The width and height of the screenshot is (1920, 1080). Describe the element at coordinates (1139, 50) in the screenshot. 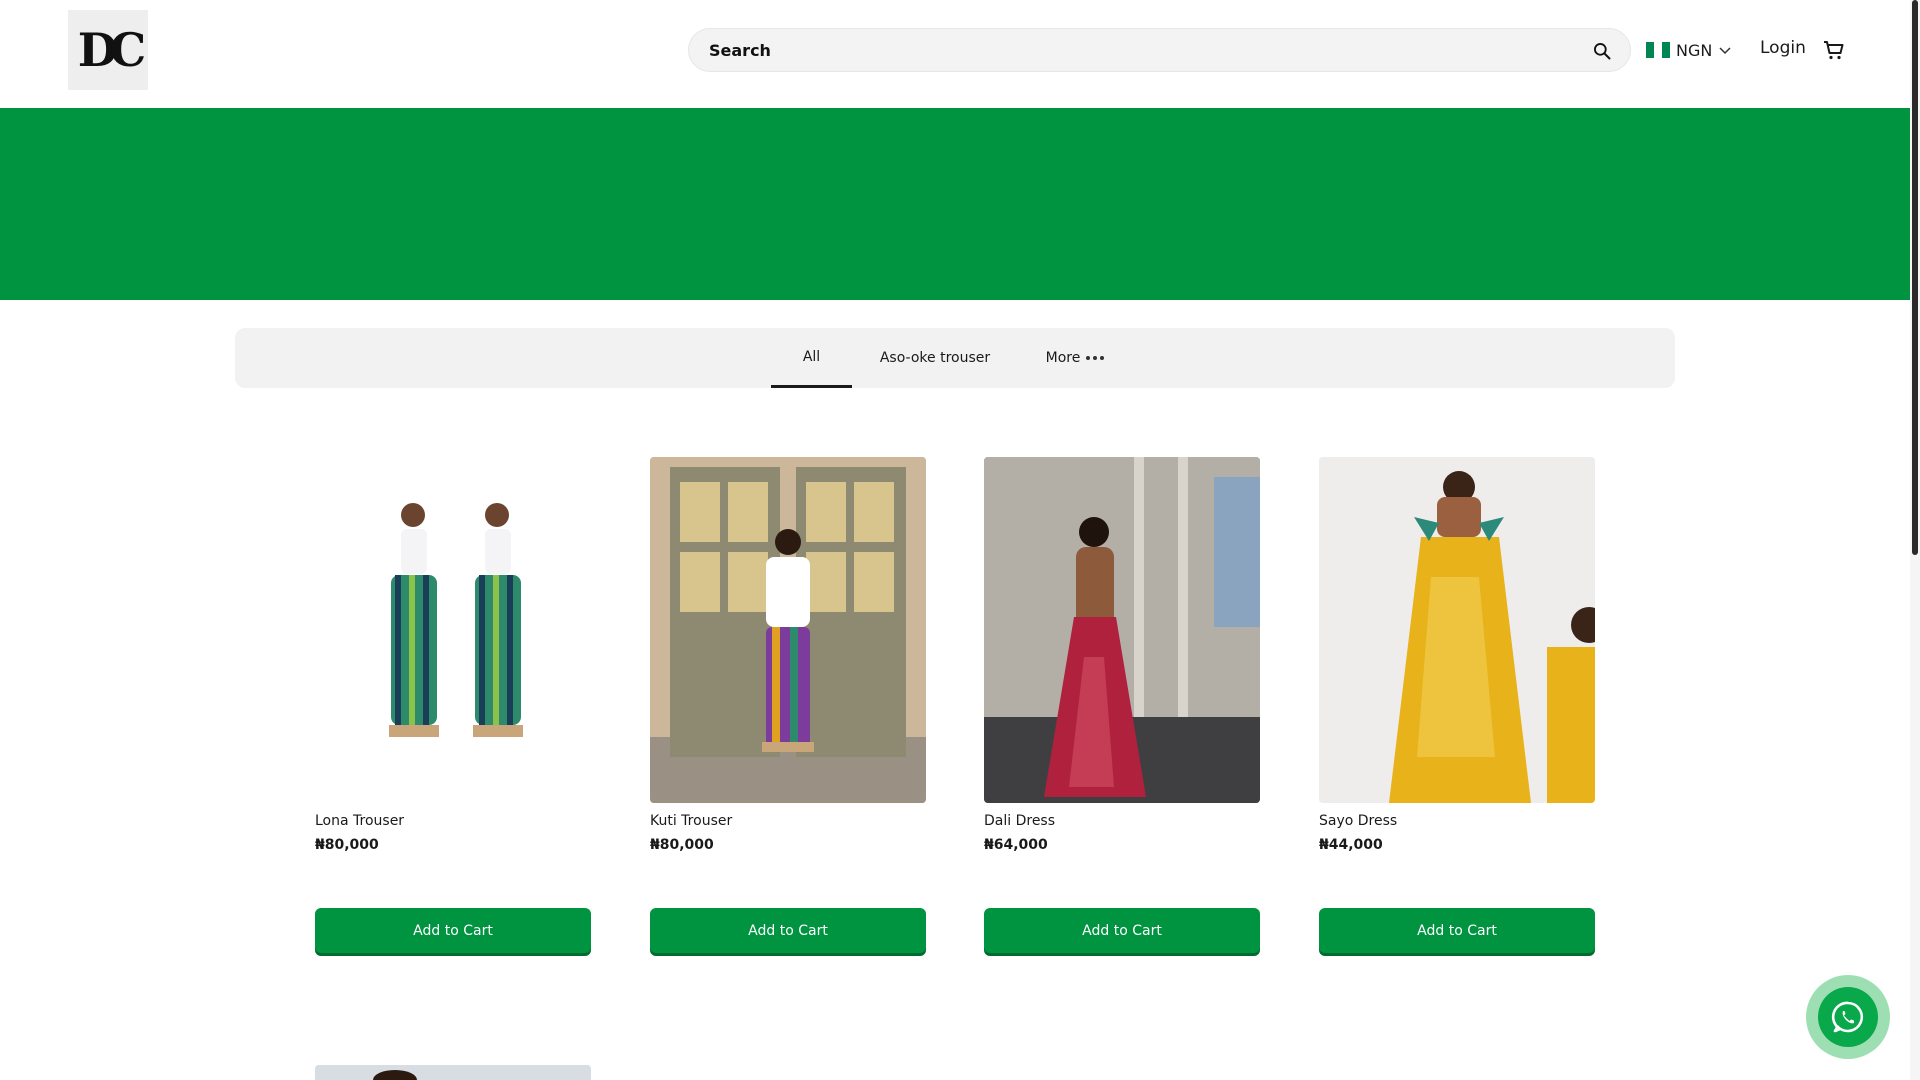

I see `search-input` at that location.